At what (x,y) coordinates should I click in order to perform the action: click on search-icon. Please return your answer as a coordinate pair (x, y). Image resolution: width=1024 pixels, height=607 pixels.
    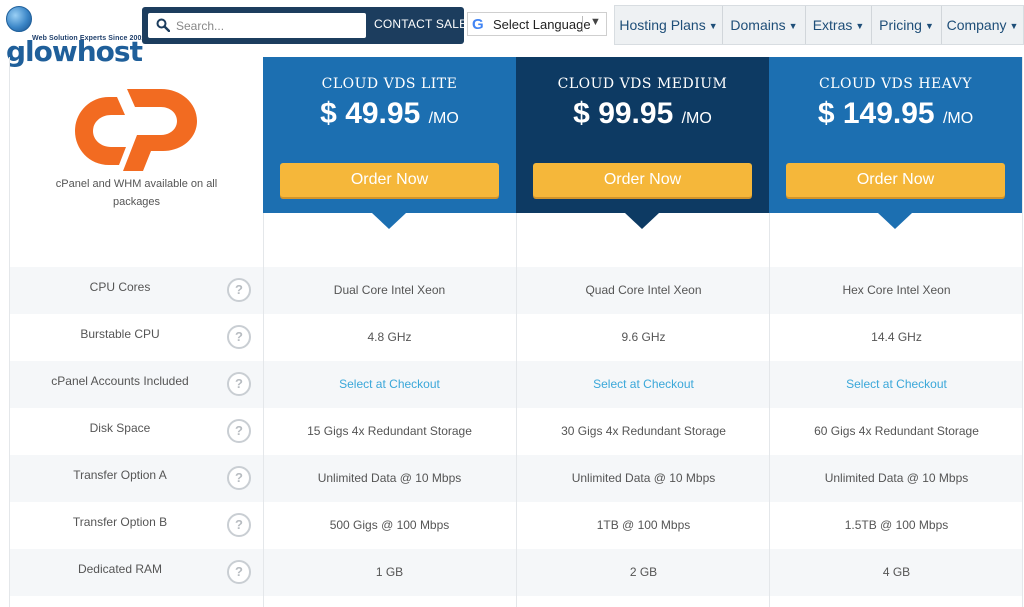
    Looking at the image, I should click on (163, 25).